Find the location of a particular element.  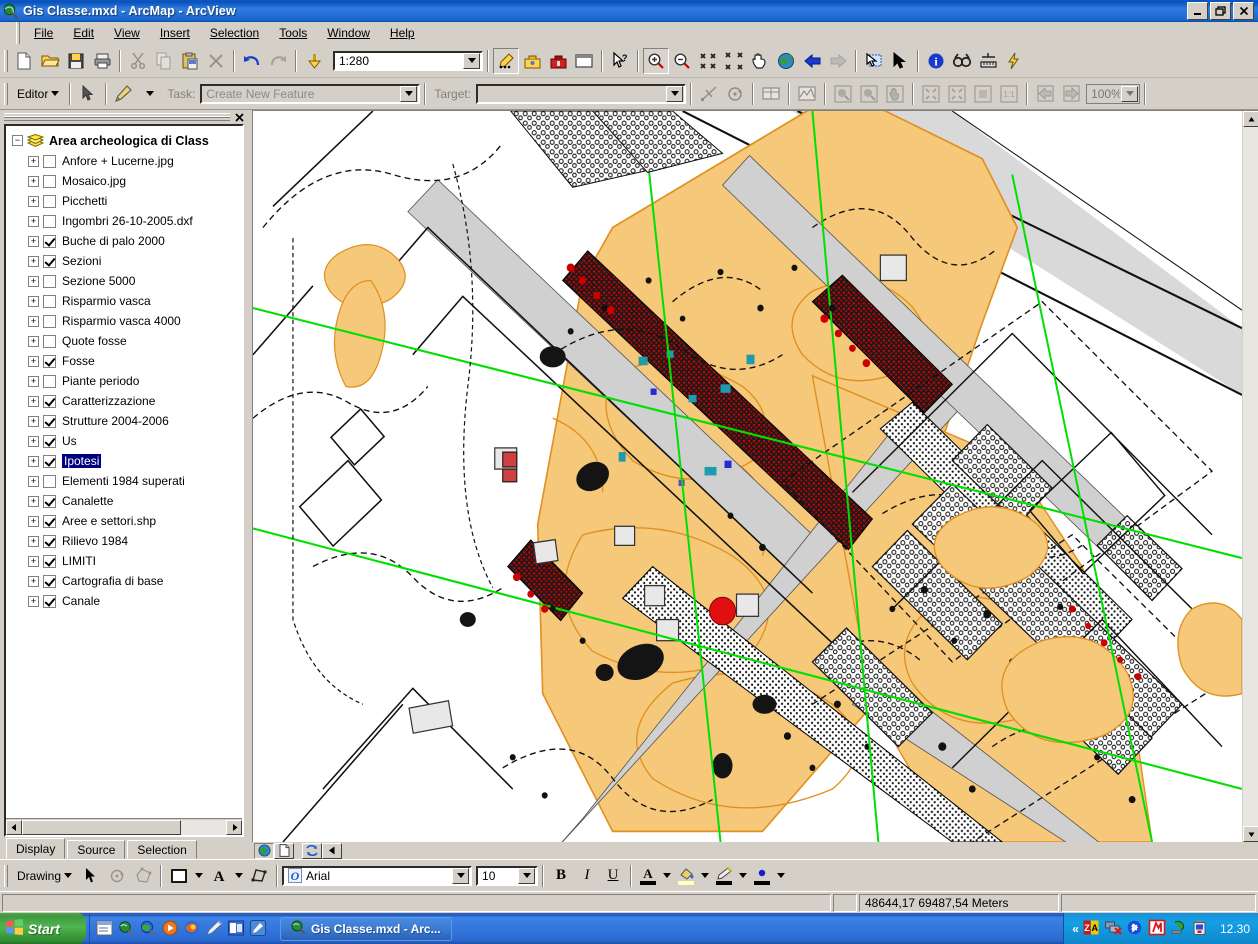

arccatalog-icon is located at coordinates (127, 929).